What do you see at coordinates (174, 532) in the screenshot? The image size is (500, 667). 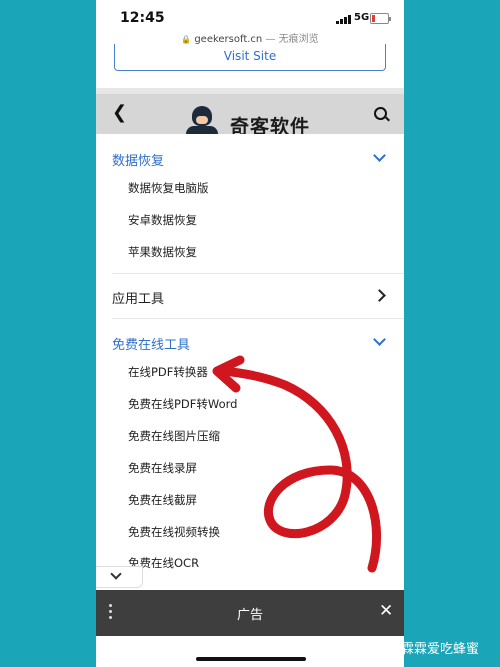 I see `menu-item: 免费在线视频转换` at bounding box center [174, 532].